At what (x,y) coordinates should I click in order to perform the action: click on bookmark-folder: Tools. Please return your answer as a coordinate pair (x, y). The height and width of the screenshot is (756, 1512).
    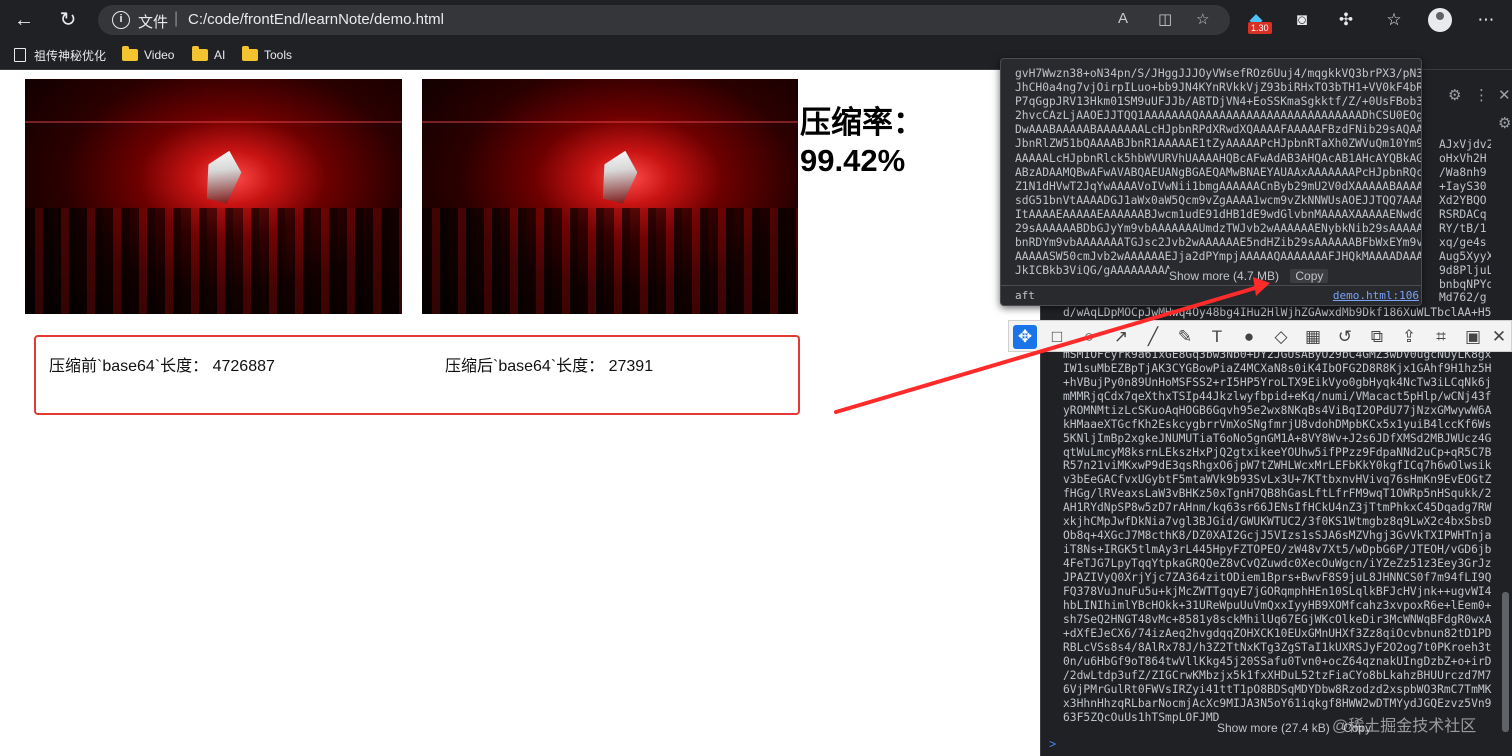
    Looking at the image, I should click on (267, 55).